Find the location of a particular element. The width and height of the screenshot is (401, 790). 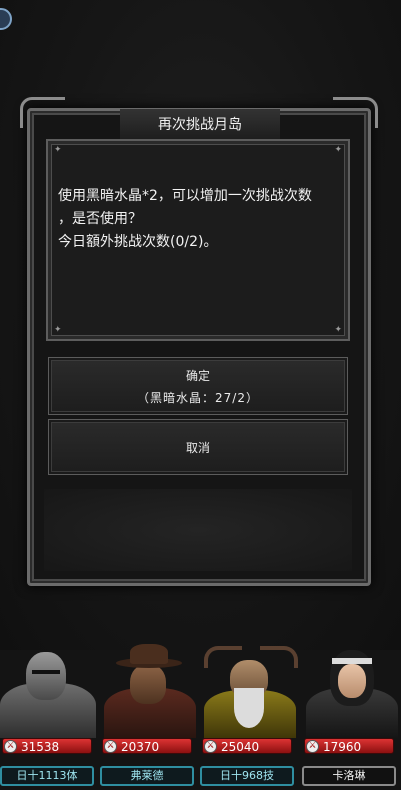

hero-card: ⚔ 20370 弗莱德 is located at coordinates (150, 715).